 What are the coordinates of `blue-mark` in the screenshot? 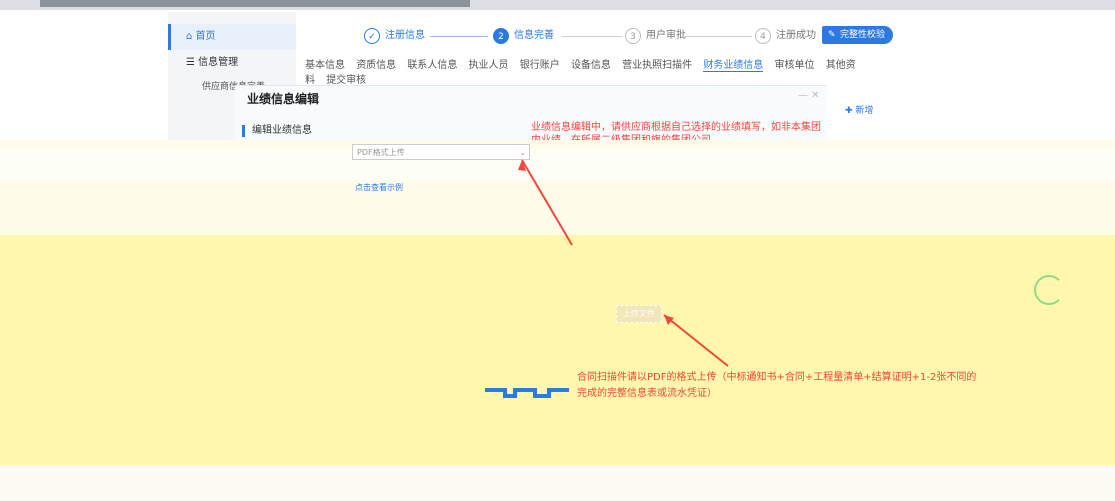 It's located at (527, 393).